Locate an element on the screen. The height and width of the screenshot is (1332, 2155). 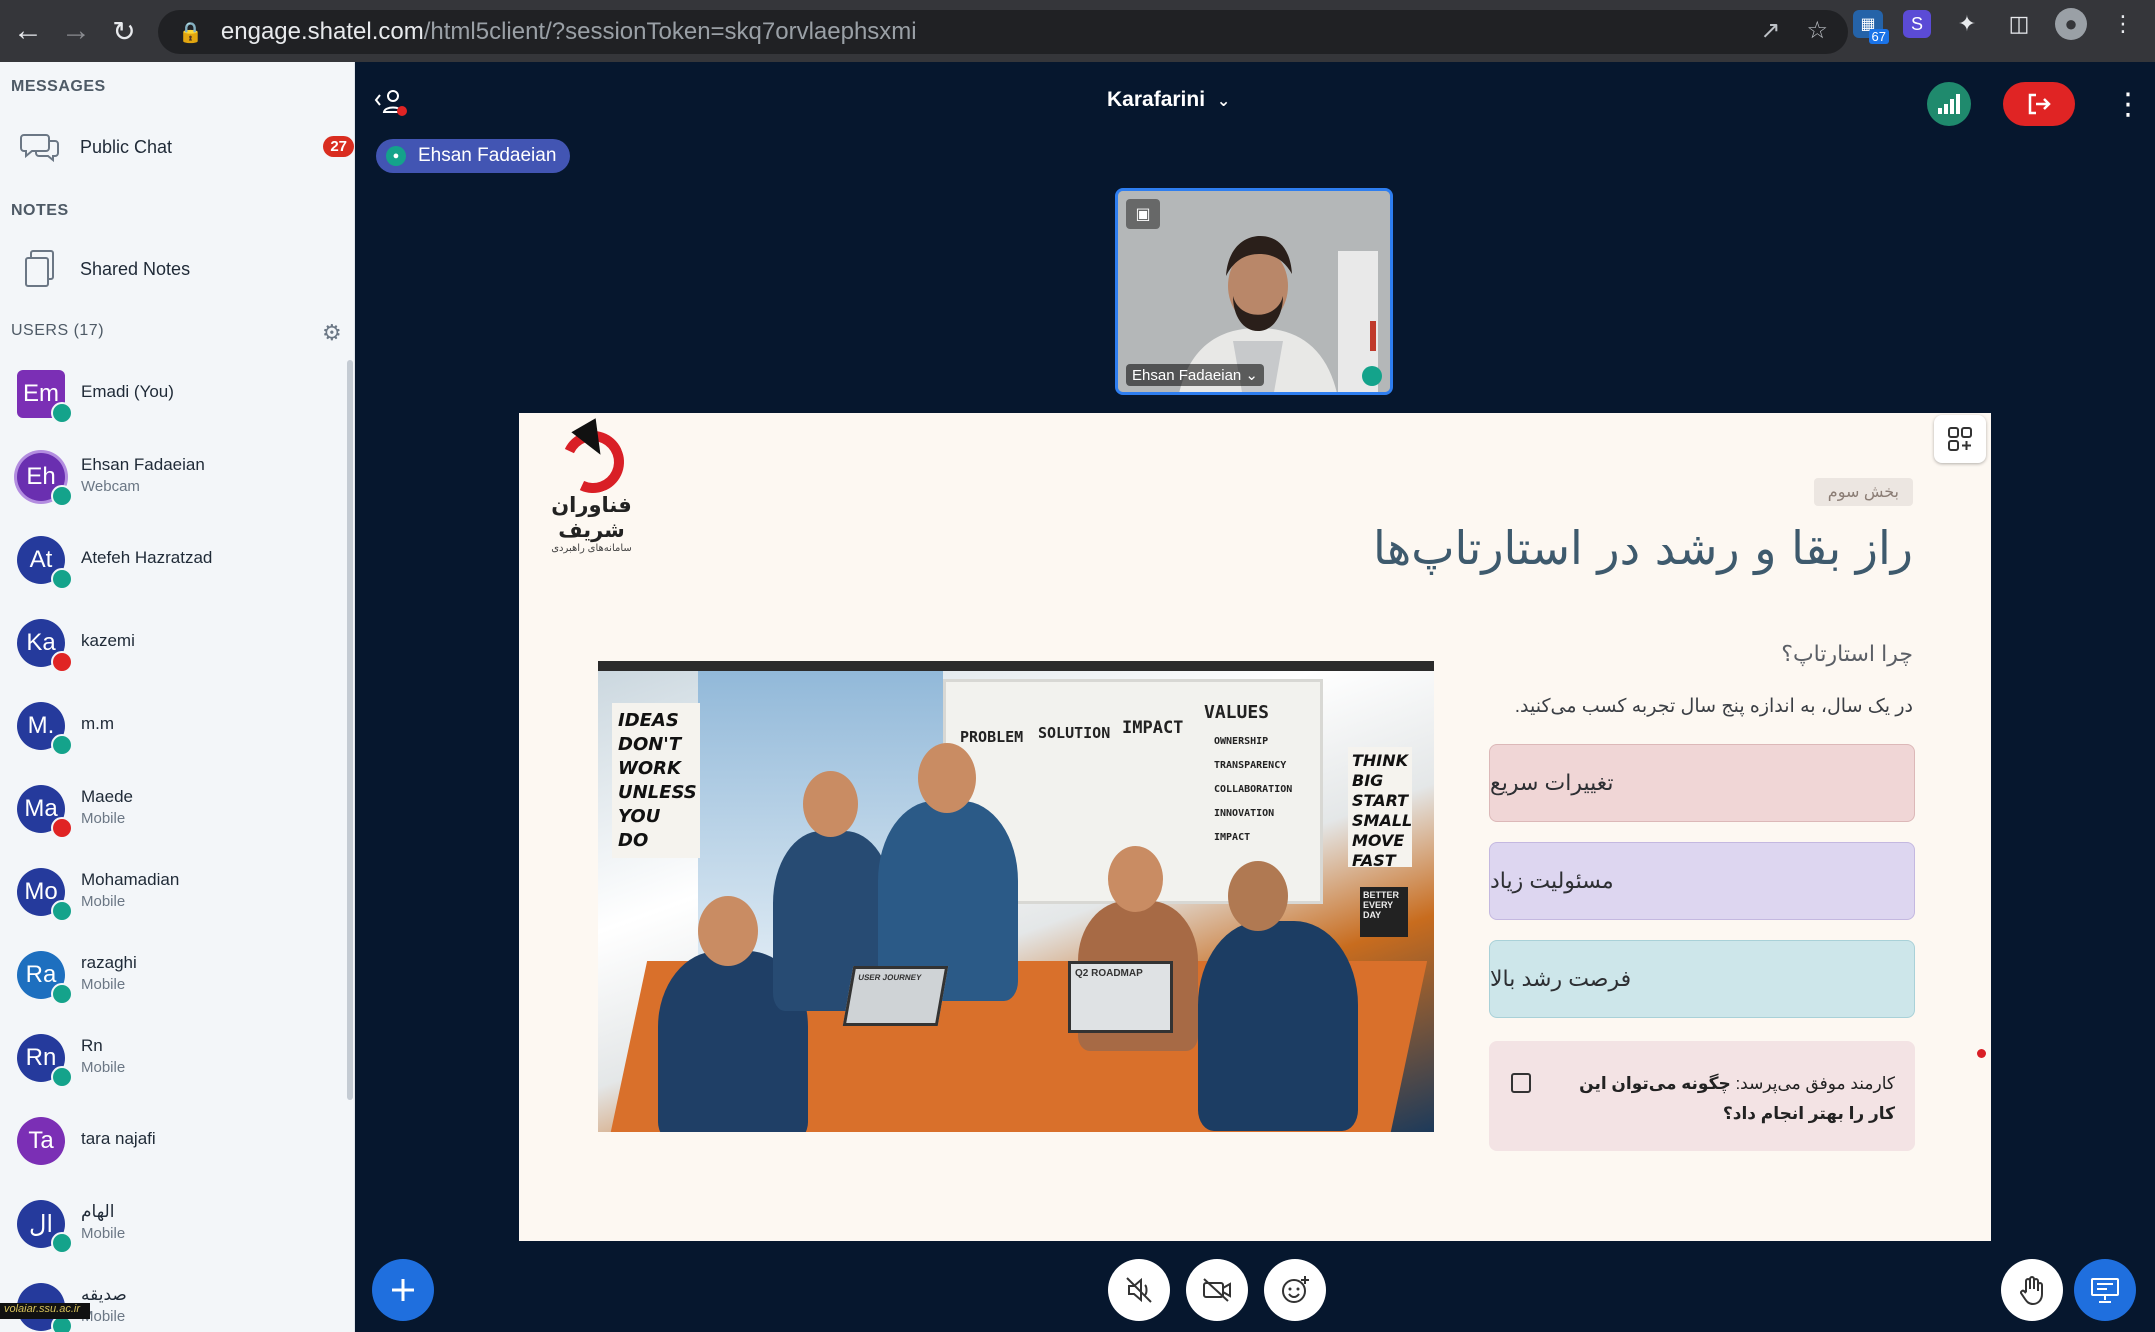
wb-value-5: IMPACT is located at coordinates (1232, 837).